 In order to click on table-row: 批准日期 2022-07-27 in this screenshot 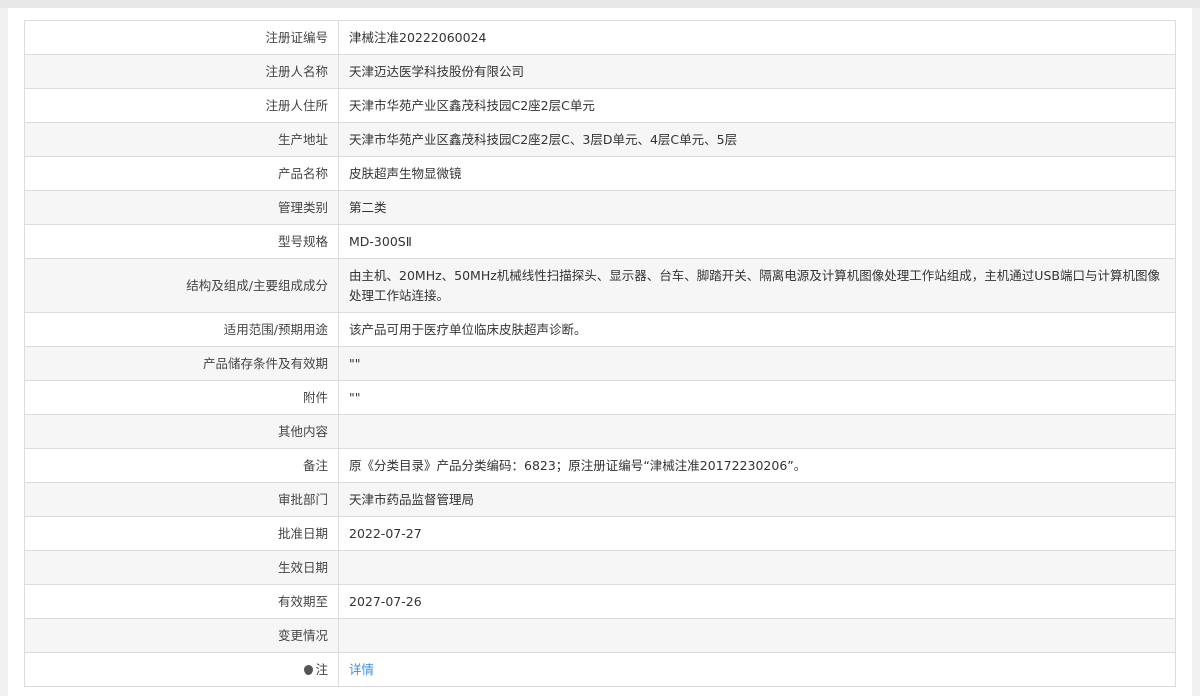, I will do `click(600, 533)`.